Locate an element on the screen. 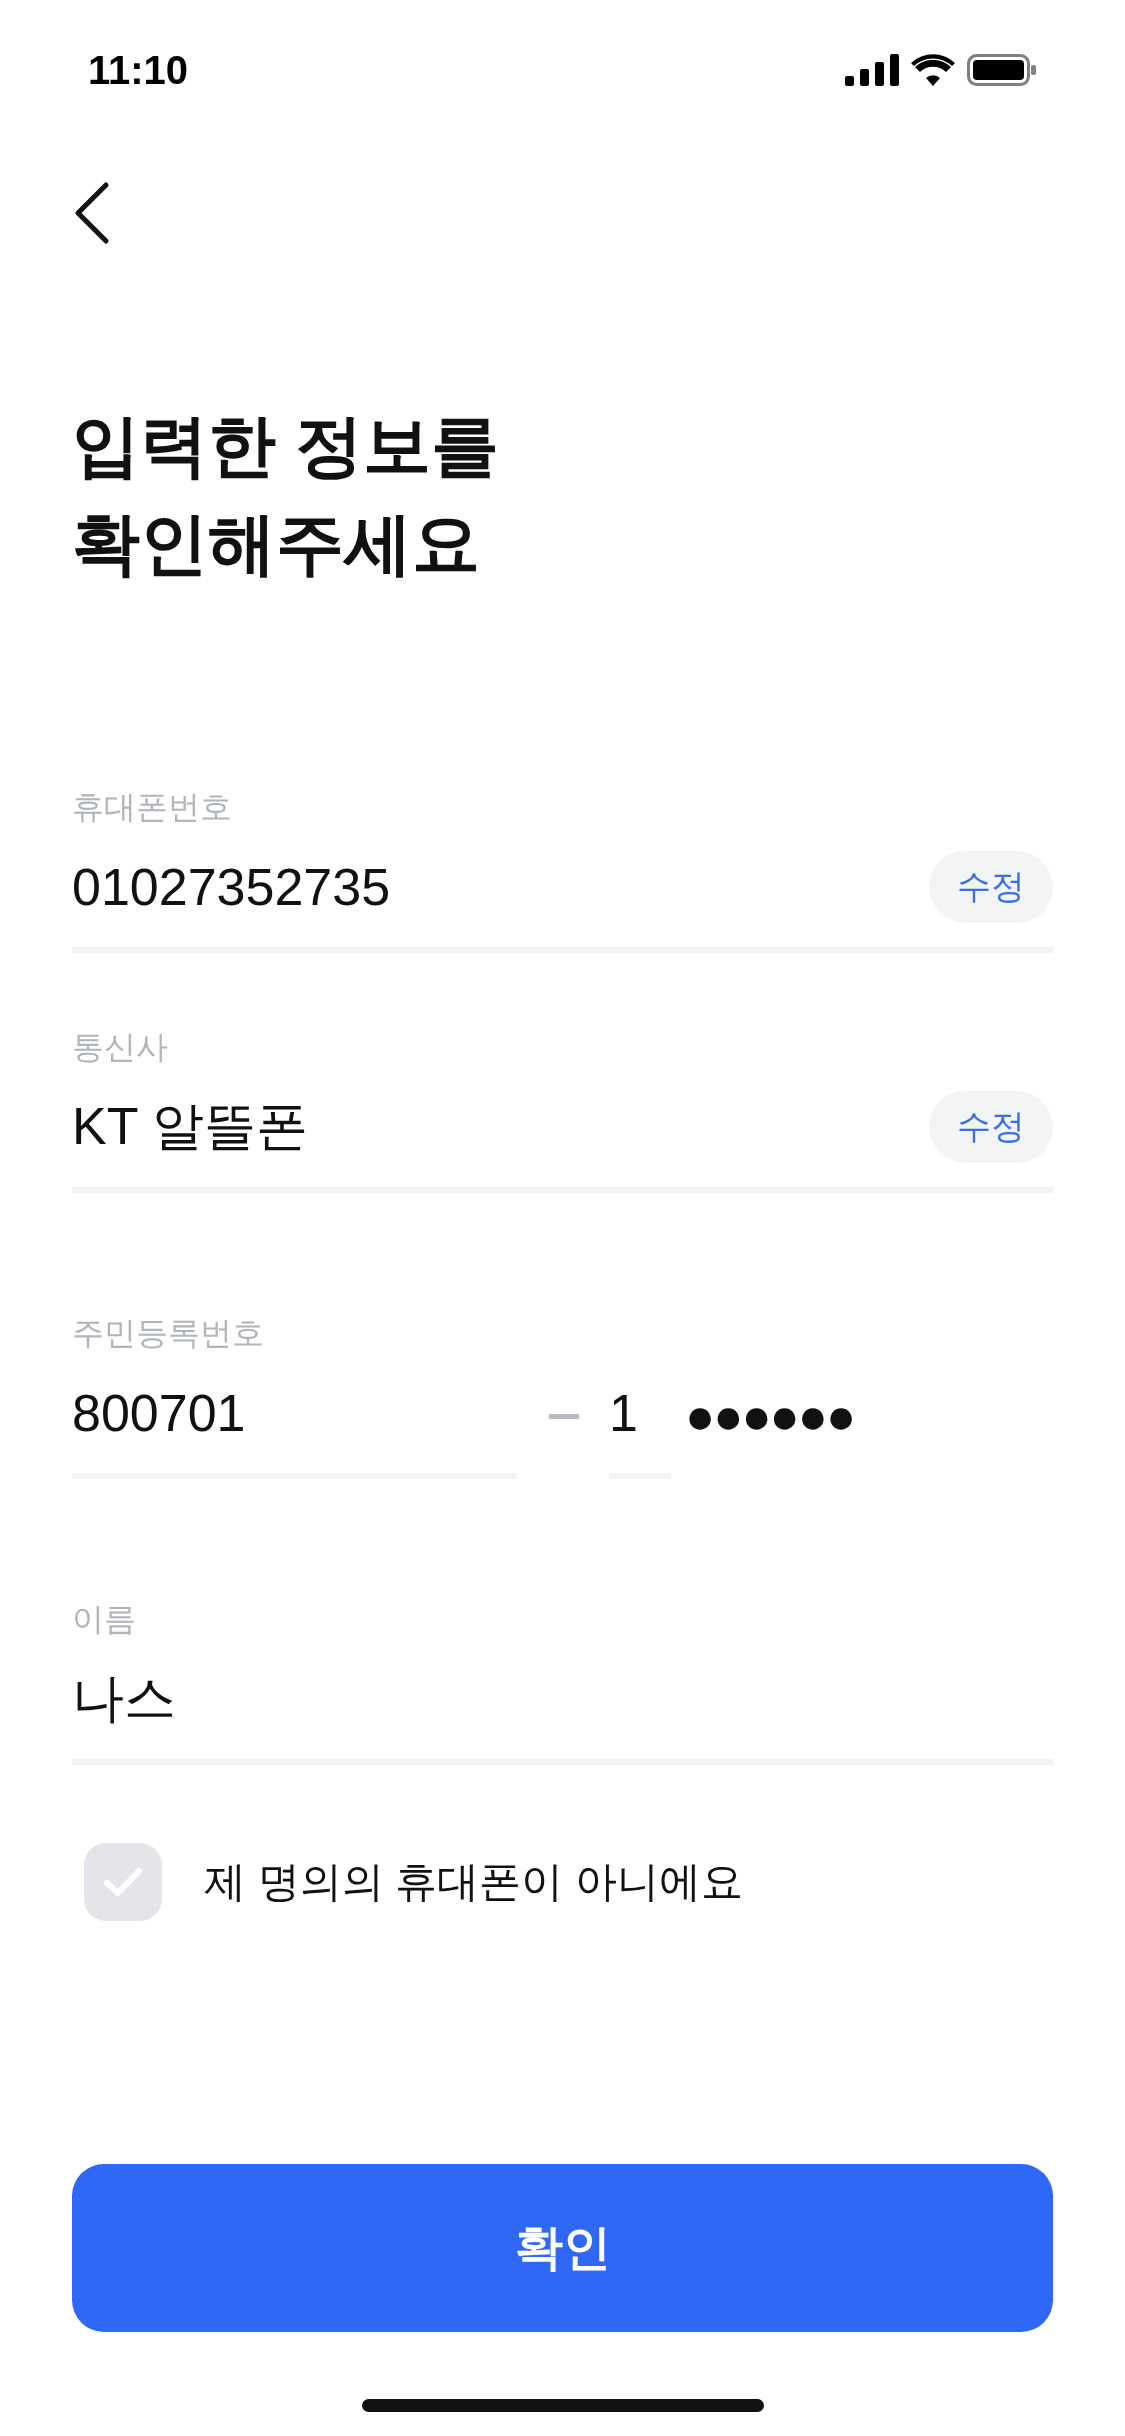 Image resolution: width=1125 pixels, height=2436 pixels. input-field: 800701 is located at coordinates (294, 1416).